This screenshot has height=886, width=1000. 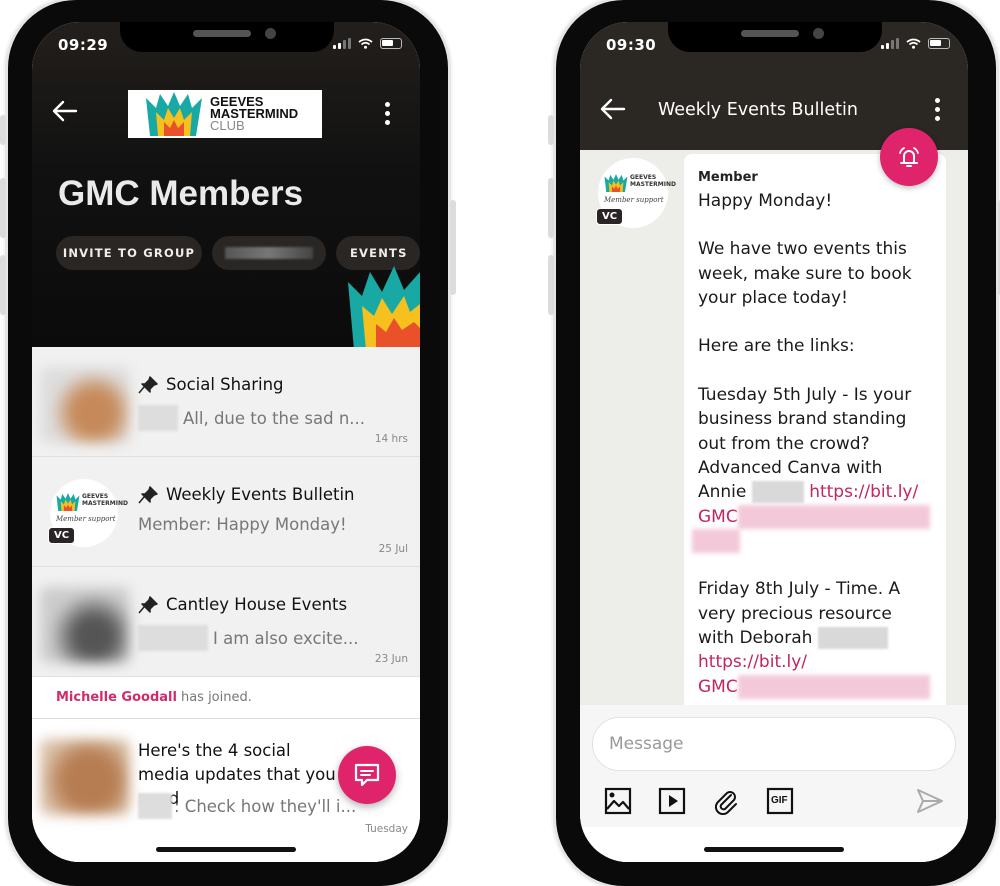 What do you see at coordinates (227, 125) in the screenshot?
I see `logo-line-3: CLUB` at bounding box center [227, 125].